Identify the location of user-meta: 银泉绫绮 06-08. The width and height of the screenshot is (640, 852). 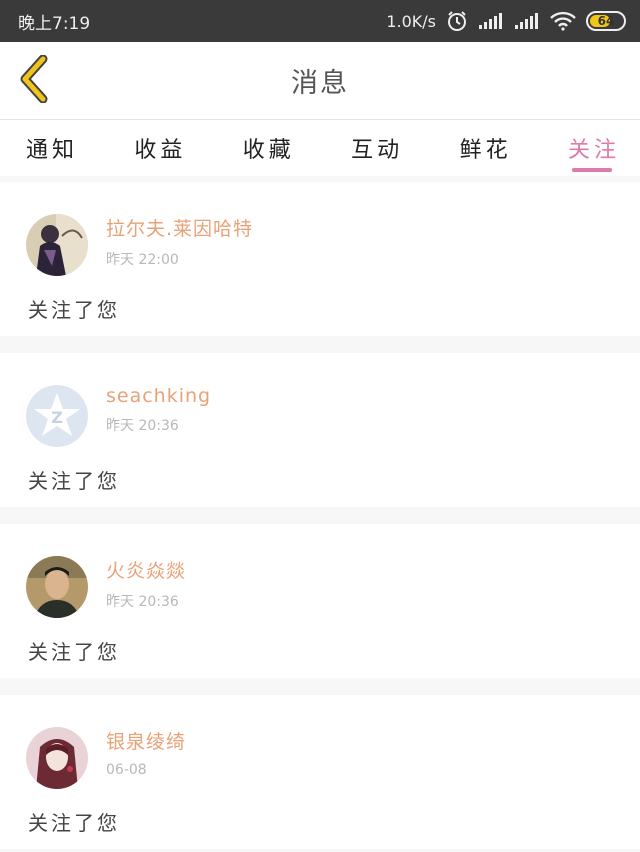
(146, 752).